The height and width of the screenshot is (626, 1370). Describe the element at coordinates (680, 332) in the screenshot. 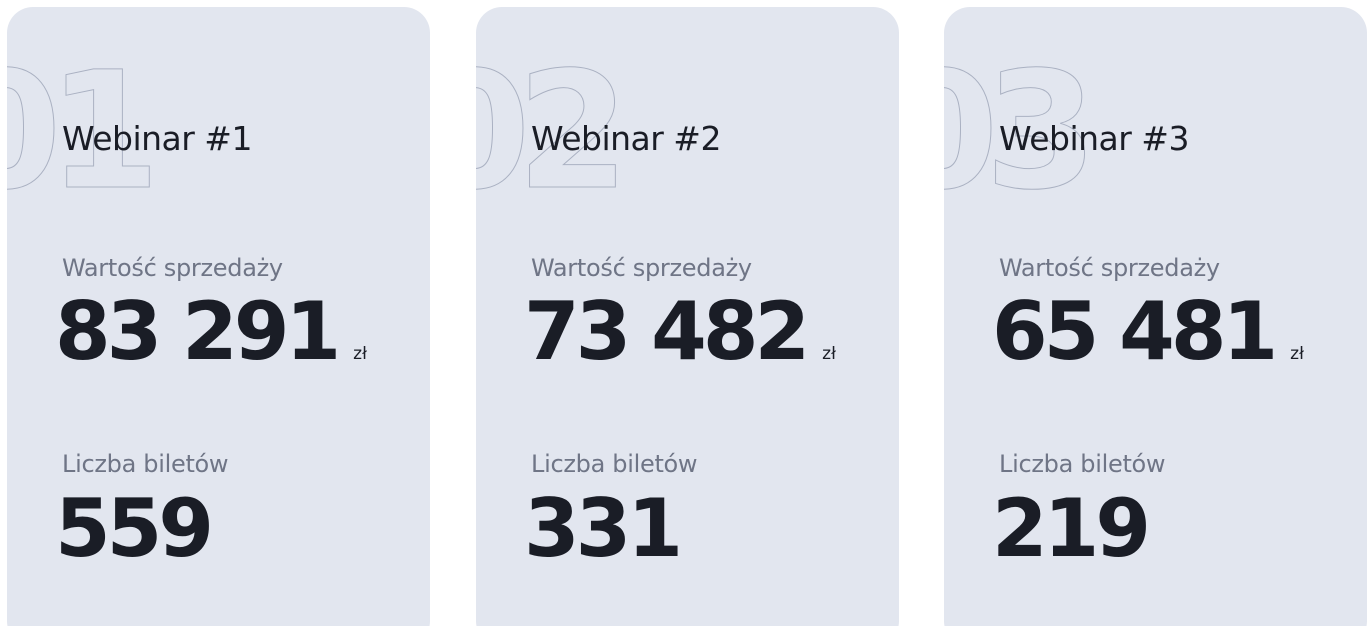

I see `sales-value-row: 73 482 zł` at that location.